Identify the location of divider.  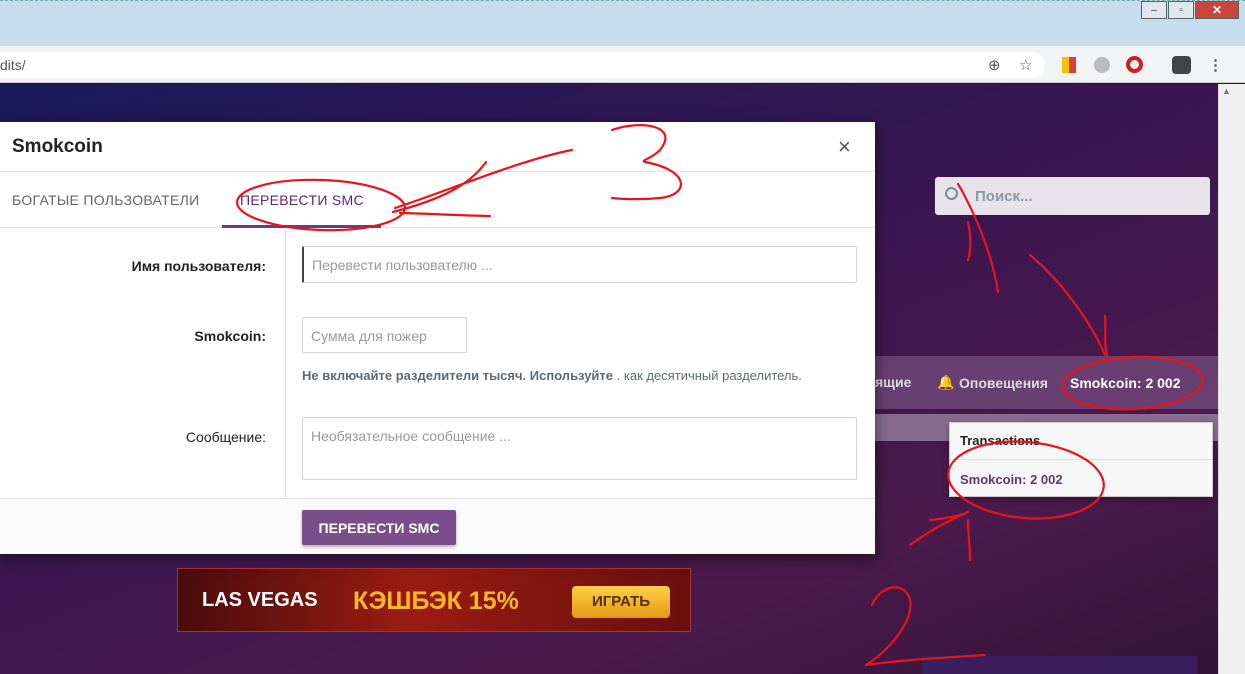
(1081, 459).